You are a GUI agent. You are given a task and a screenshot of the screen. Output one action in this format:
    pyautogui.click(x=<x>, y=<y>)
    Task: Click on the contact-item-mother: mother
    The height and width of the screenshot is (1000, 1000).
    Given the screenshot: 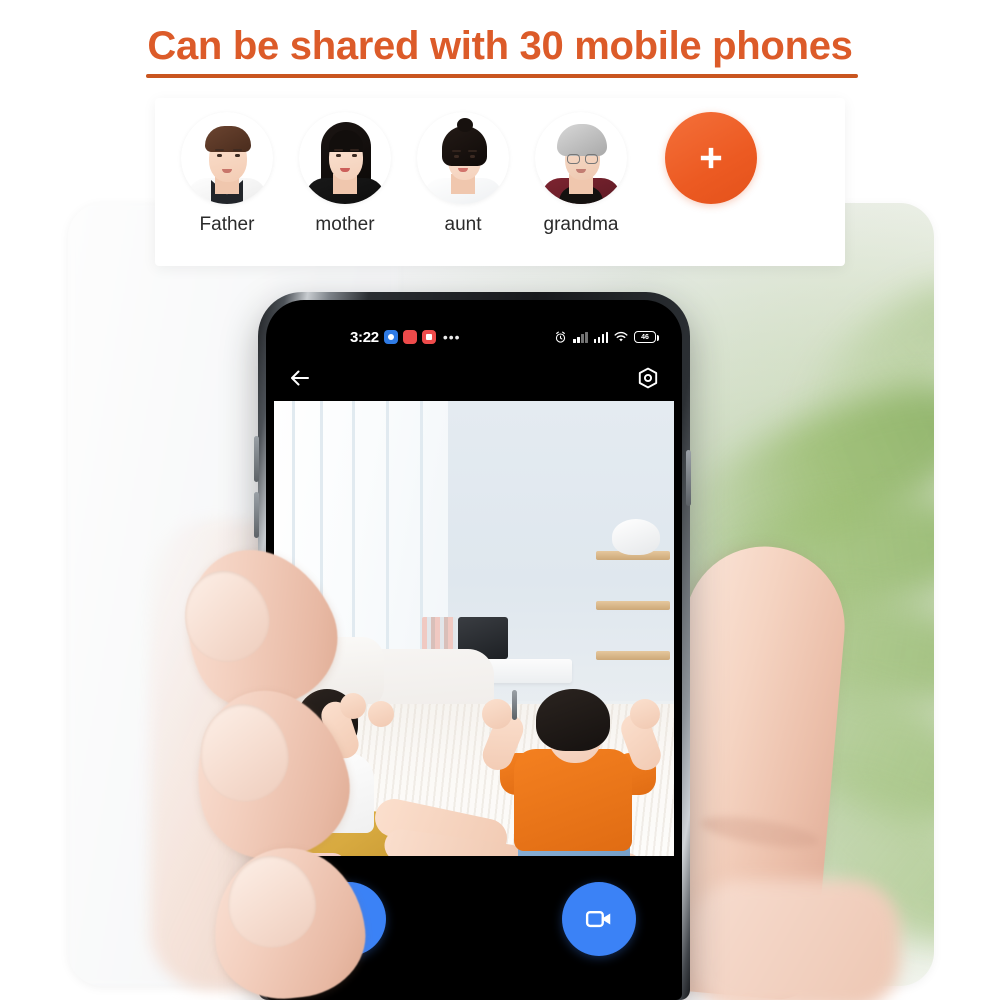 What is the action you would take?
    pyautogui.click(x=345, y=174)
    